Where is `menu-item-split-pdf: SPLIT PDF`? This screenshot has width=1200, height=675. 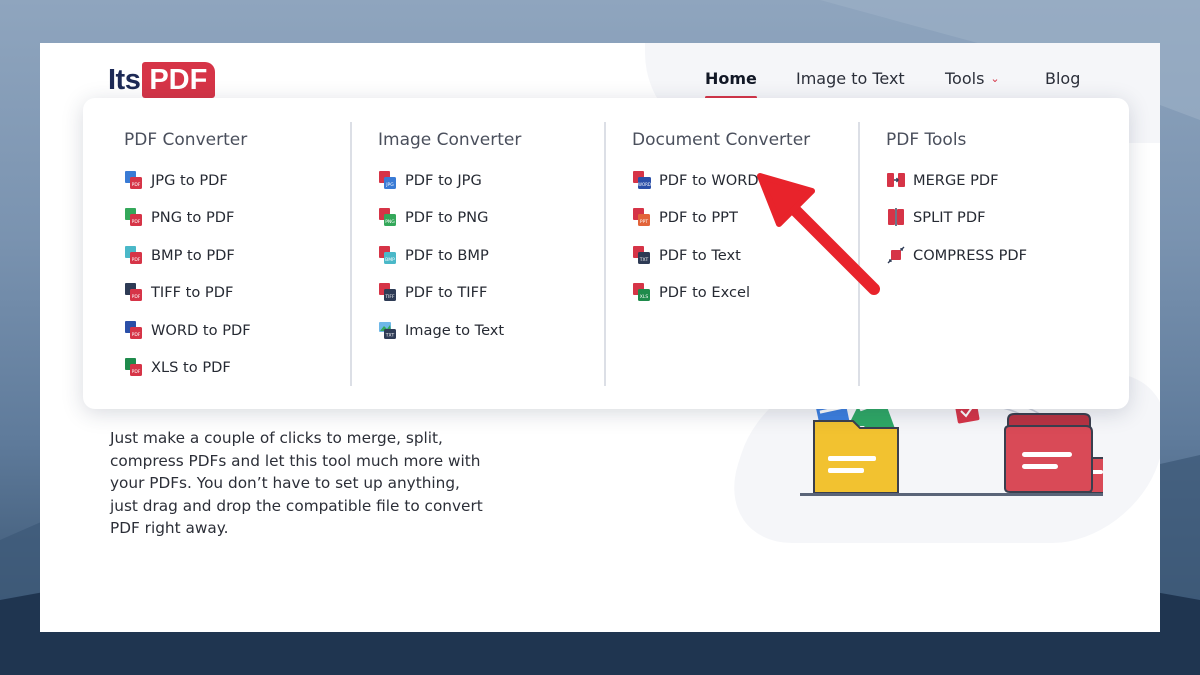
menu-item-split-pdf: SPLIT PDF is located at coordinates (935, 217).